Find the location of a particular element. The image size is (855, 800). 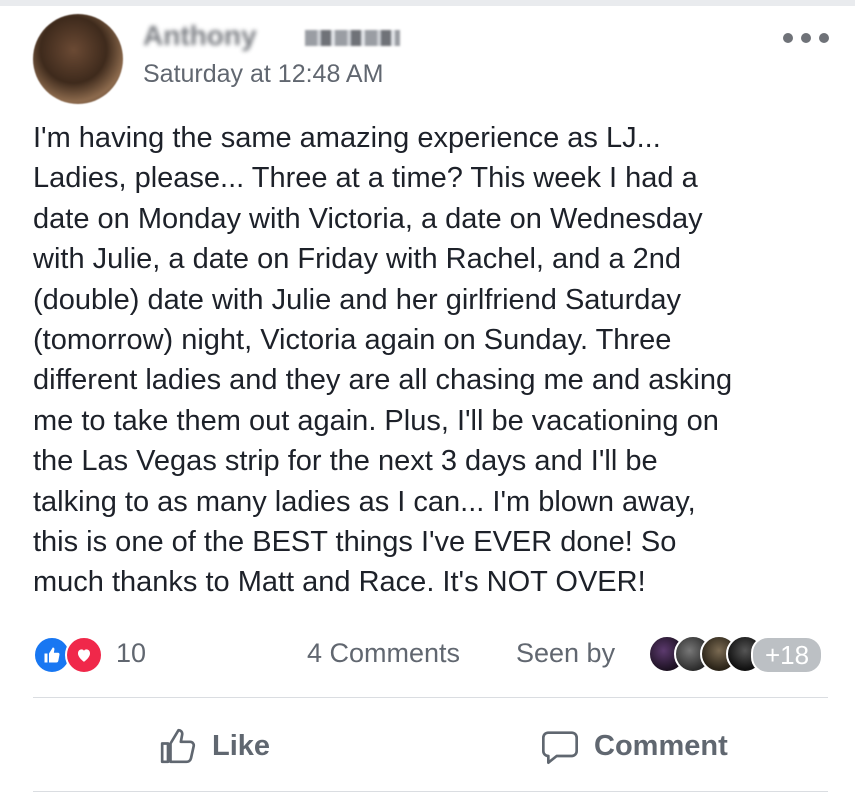

top-separator is located at coordinates (427, 3).